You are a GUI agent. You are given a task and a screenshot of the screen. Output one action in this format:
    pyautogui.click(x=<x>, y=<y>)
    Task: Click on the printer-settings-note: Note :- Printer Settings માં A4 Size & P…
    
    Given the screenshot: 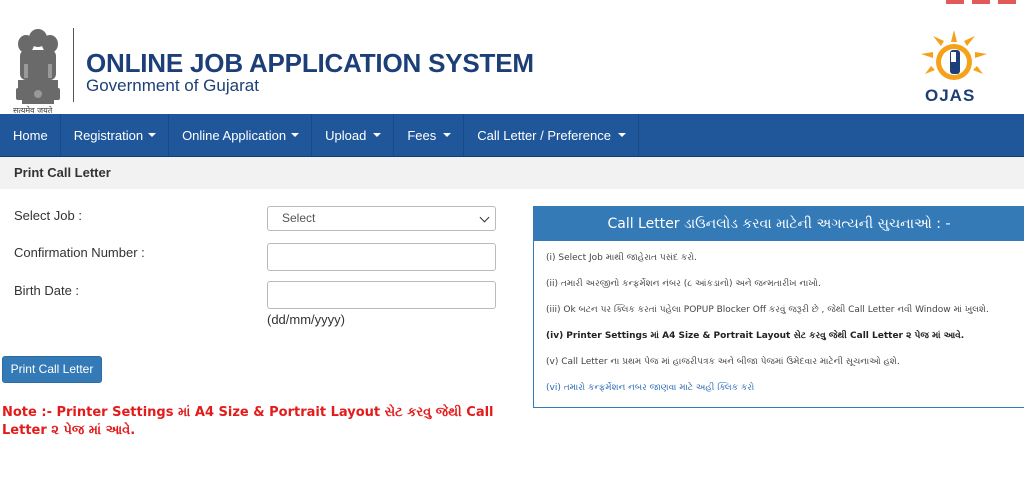 What is the action you would take?
    pyautogui.click(x=248, y=421)
    